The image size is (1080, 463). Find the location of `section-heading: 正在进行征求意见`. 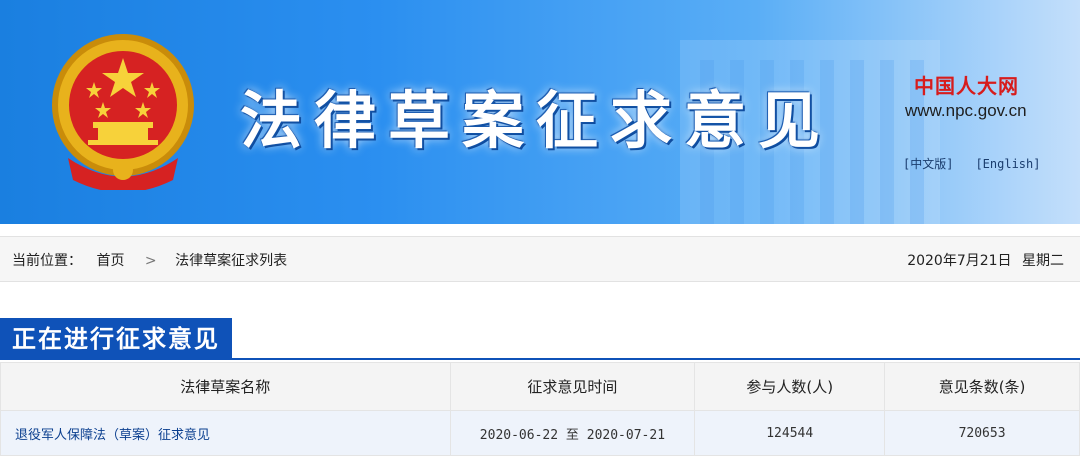

section-heading: 正在进行征求意见 is located at coordinates (116, 339).